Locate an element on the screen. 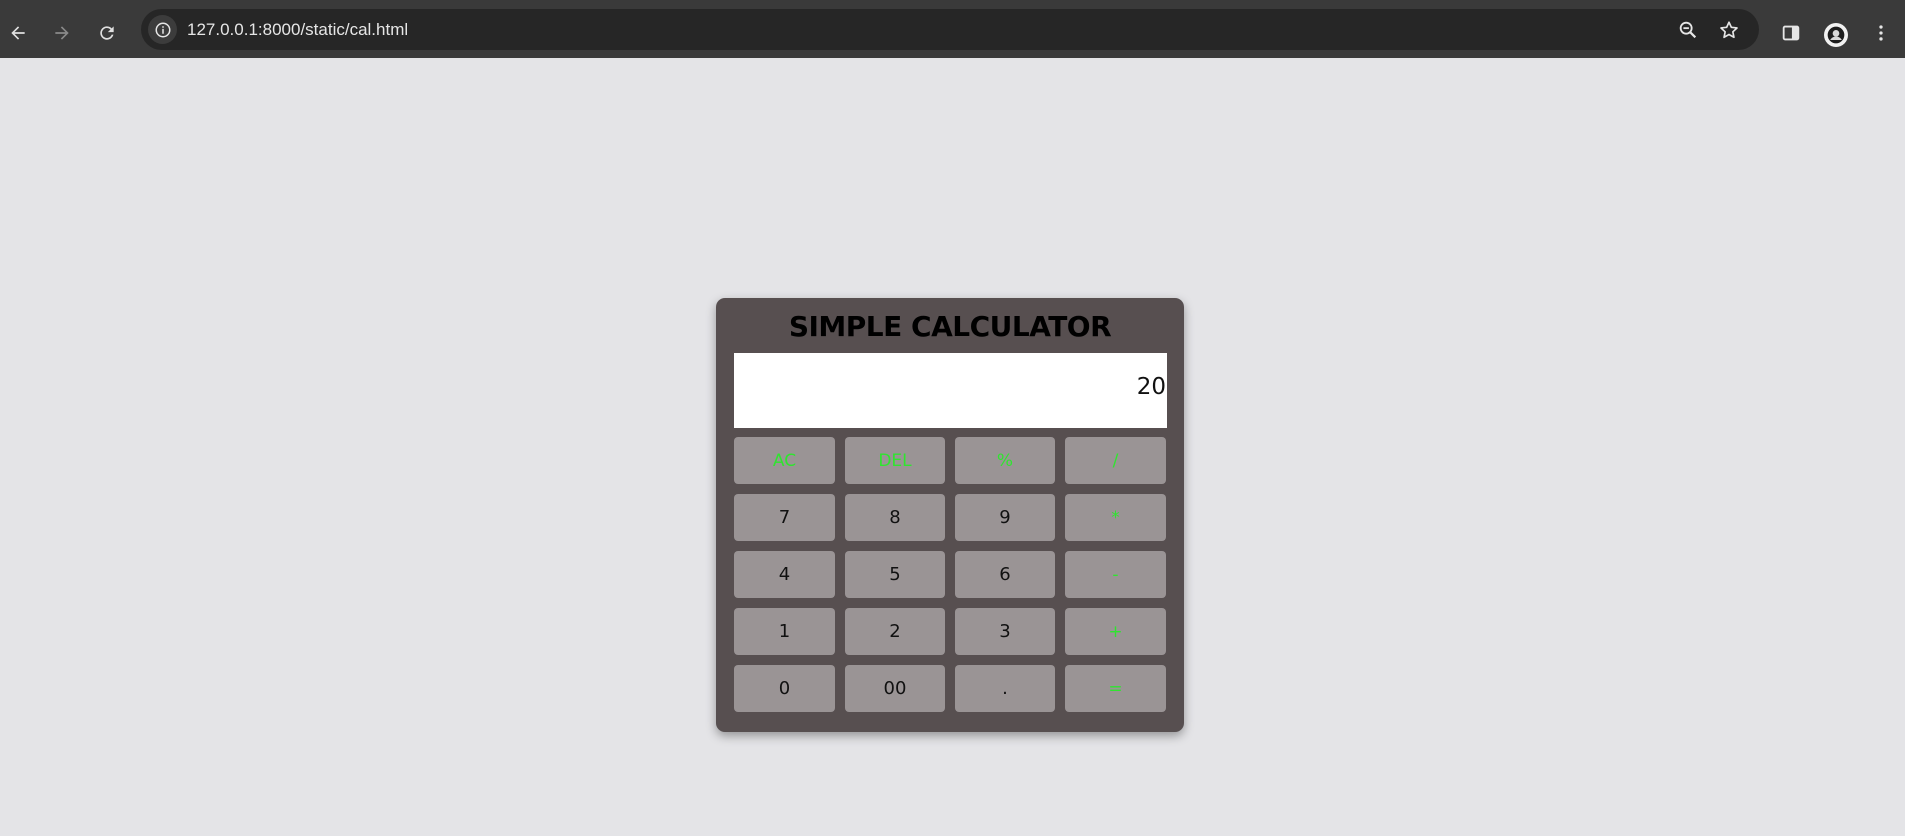 The height and width of the screenshot is (836, 1905). forward-button is located at coordinates (62, 33).